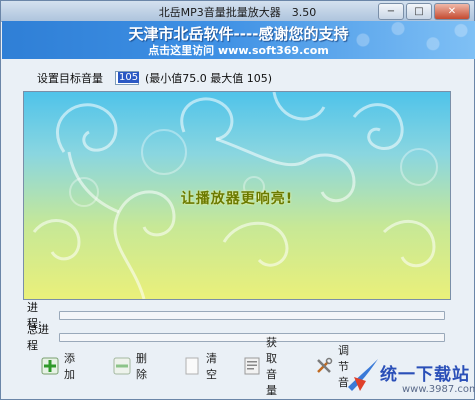 Image resolution: width=475 pixels, height=400 pixels. I want to click on total-progress-bar, so click(252, 337).